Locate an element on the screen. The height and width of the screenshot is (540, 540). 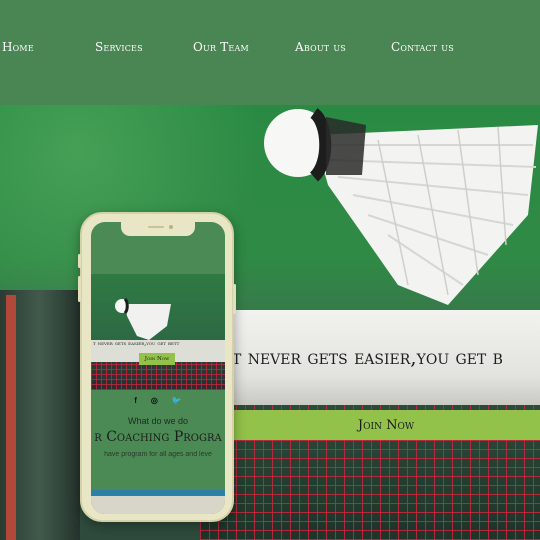
nav-about-us: About us is located at coordinates (320, 47).